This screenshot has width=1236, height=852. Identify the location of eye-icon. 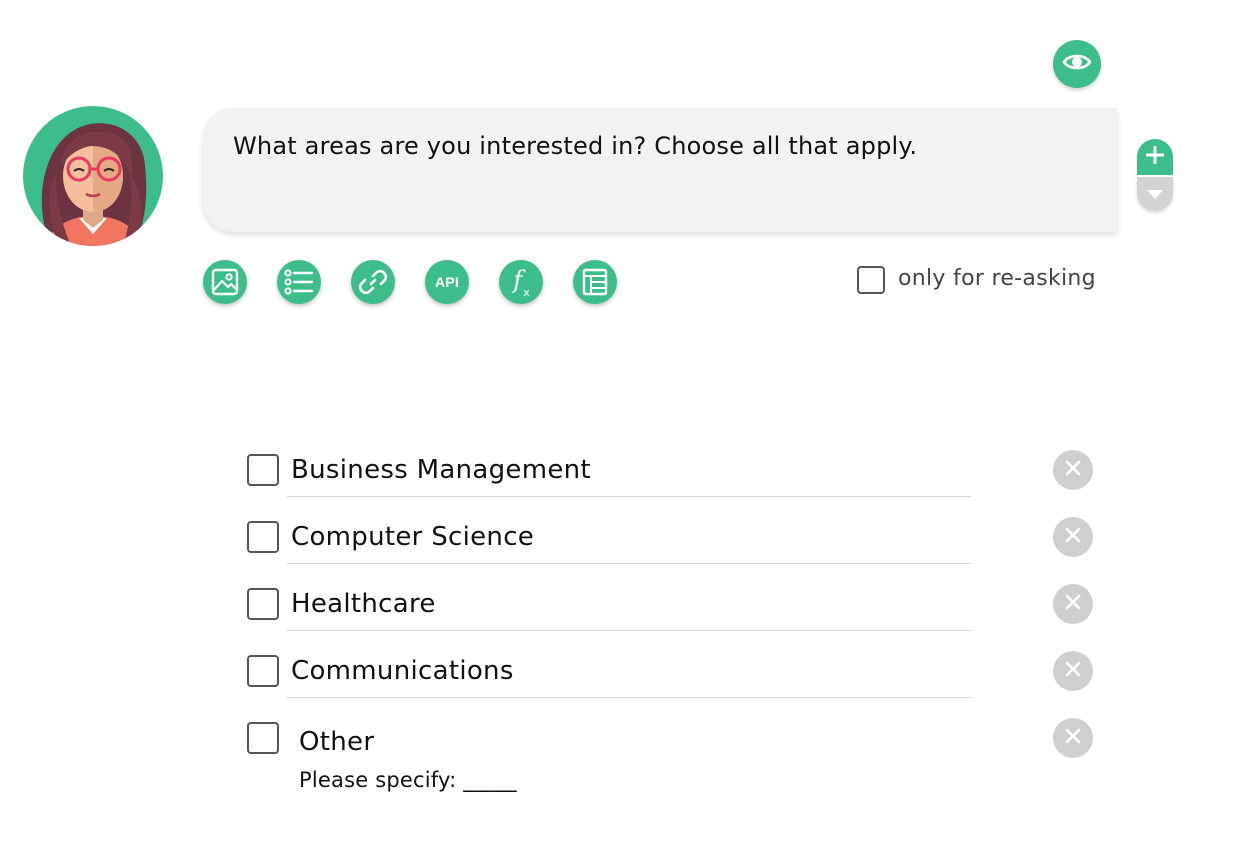
(1077, 64).